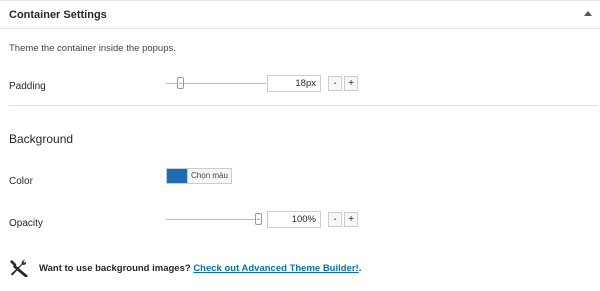 Image resolution: width=600 pixels, height=291 pixels. I want to click on opacity-decrease-button: -, so click(335, 219).